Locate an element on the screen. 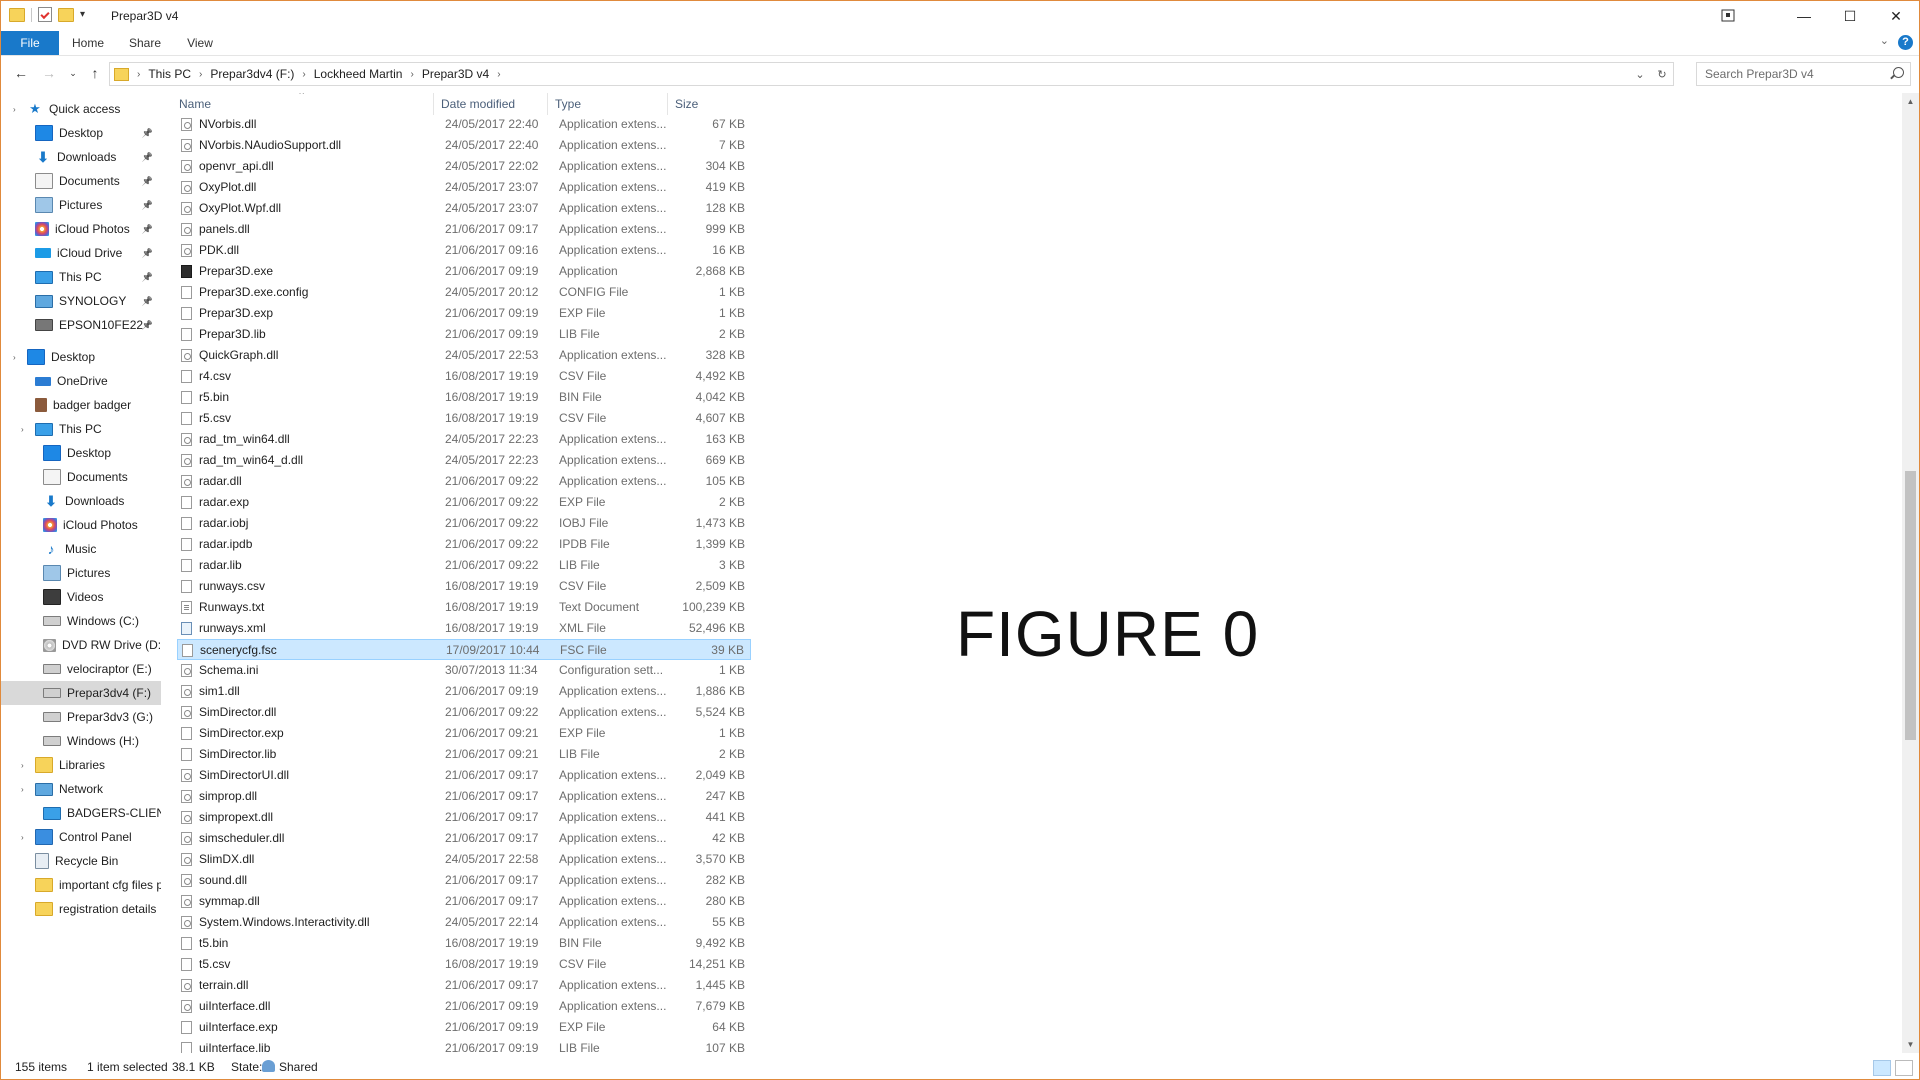 The height and width of the screenshot is (1080, 1920). sidebar-item: Documents is located at coordinates (81, 477).